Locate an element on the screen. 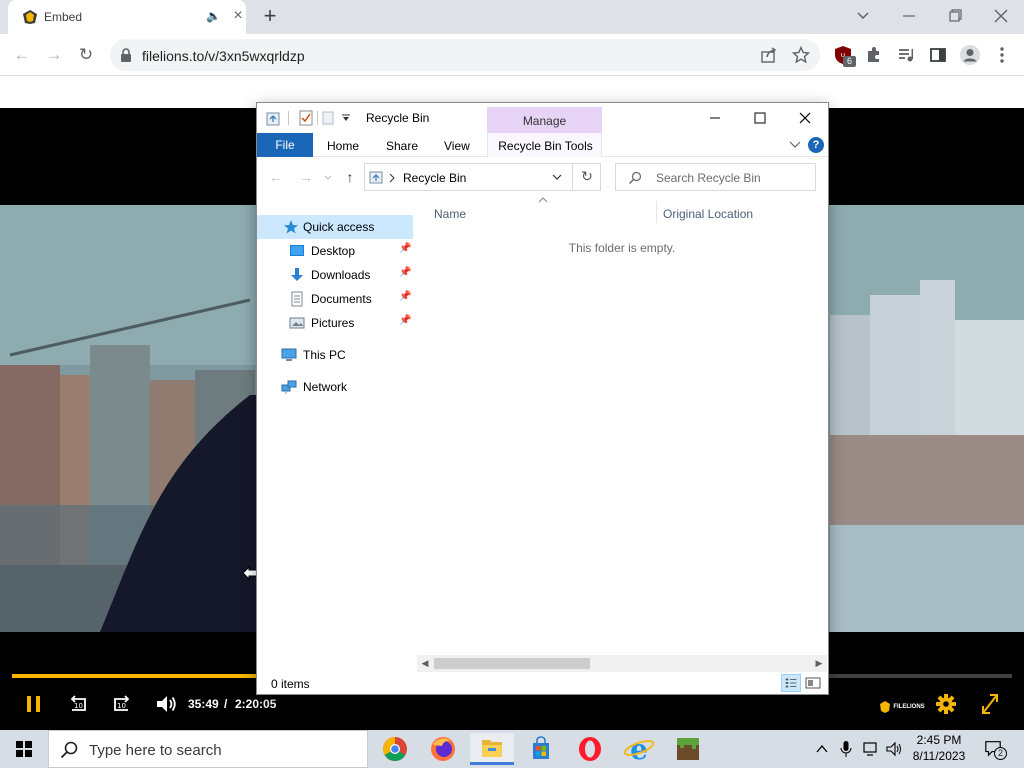 Image resolution: width=1024 pixels, height=768 pixels. minimize-icon is located at coordinates (909, 16).